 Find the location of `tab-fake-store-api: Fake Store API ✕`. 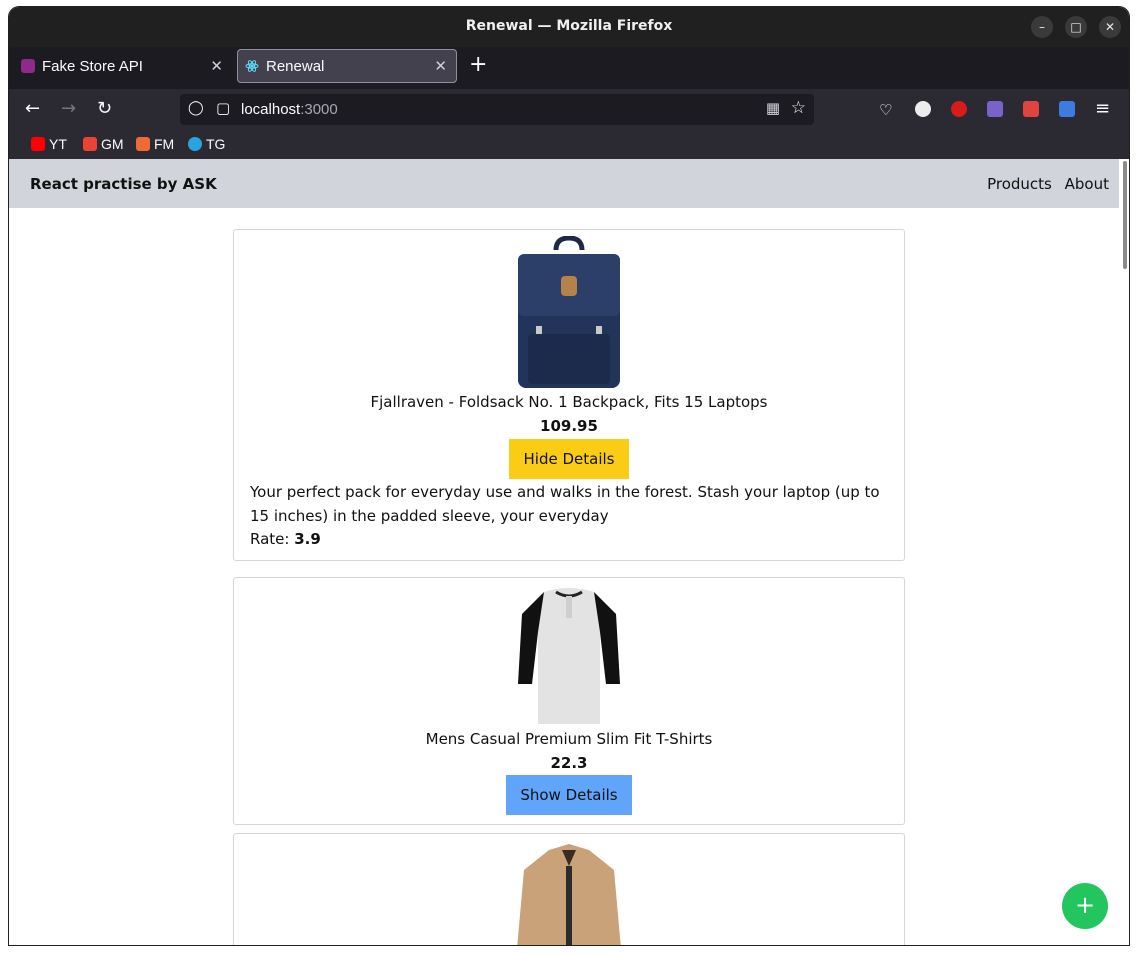

tab-fake-store-api: Fake Store API ✕ is located at coordinates (123, 66).